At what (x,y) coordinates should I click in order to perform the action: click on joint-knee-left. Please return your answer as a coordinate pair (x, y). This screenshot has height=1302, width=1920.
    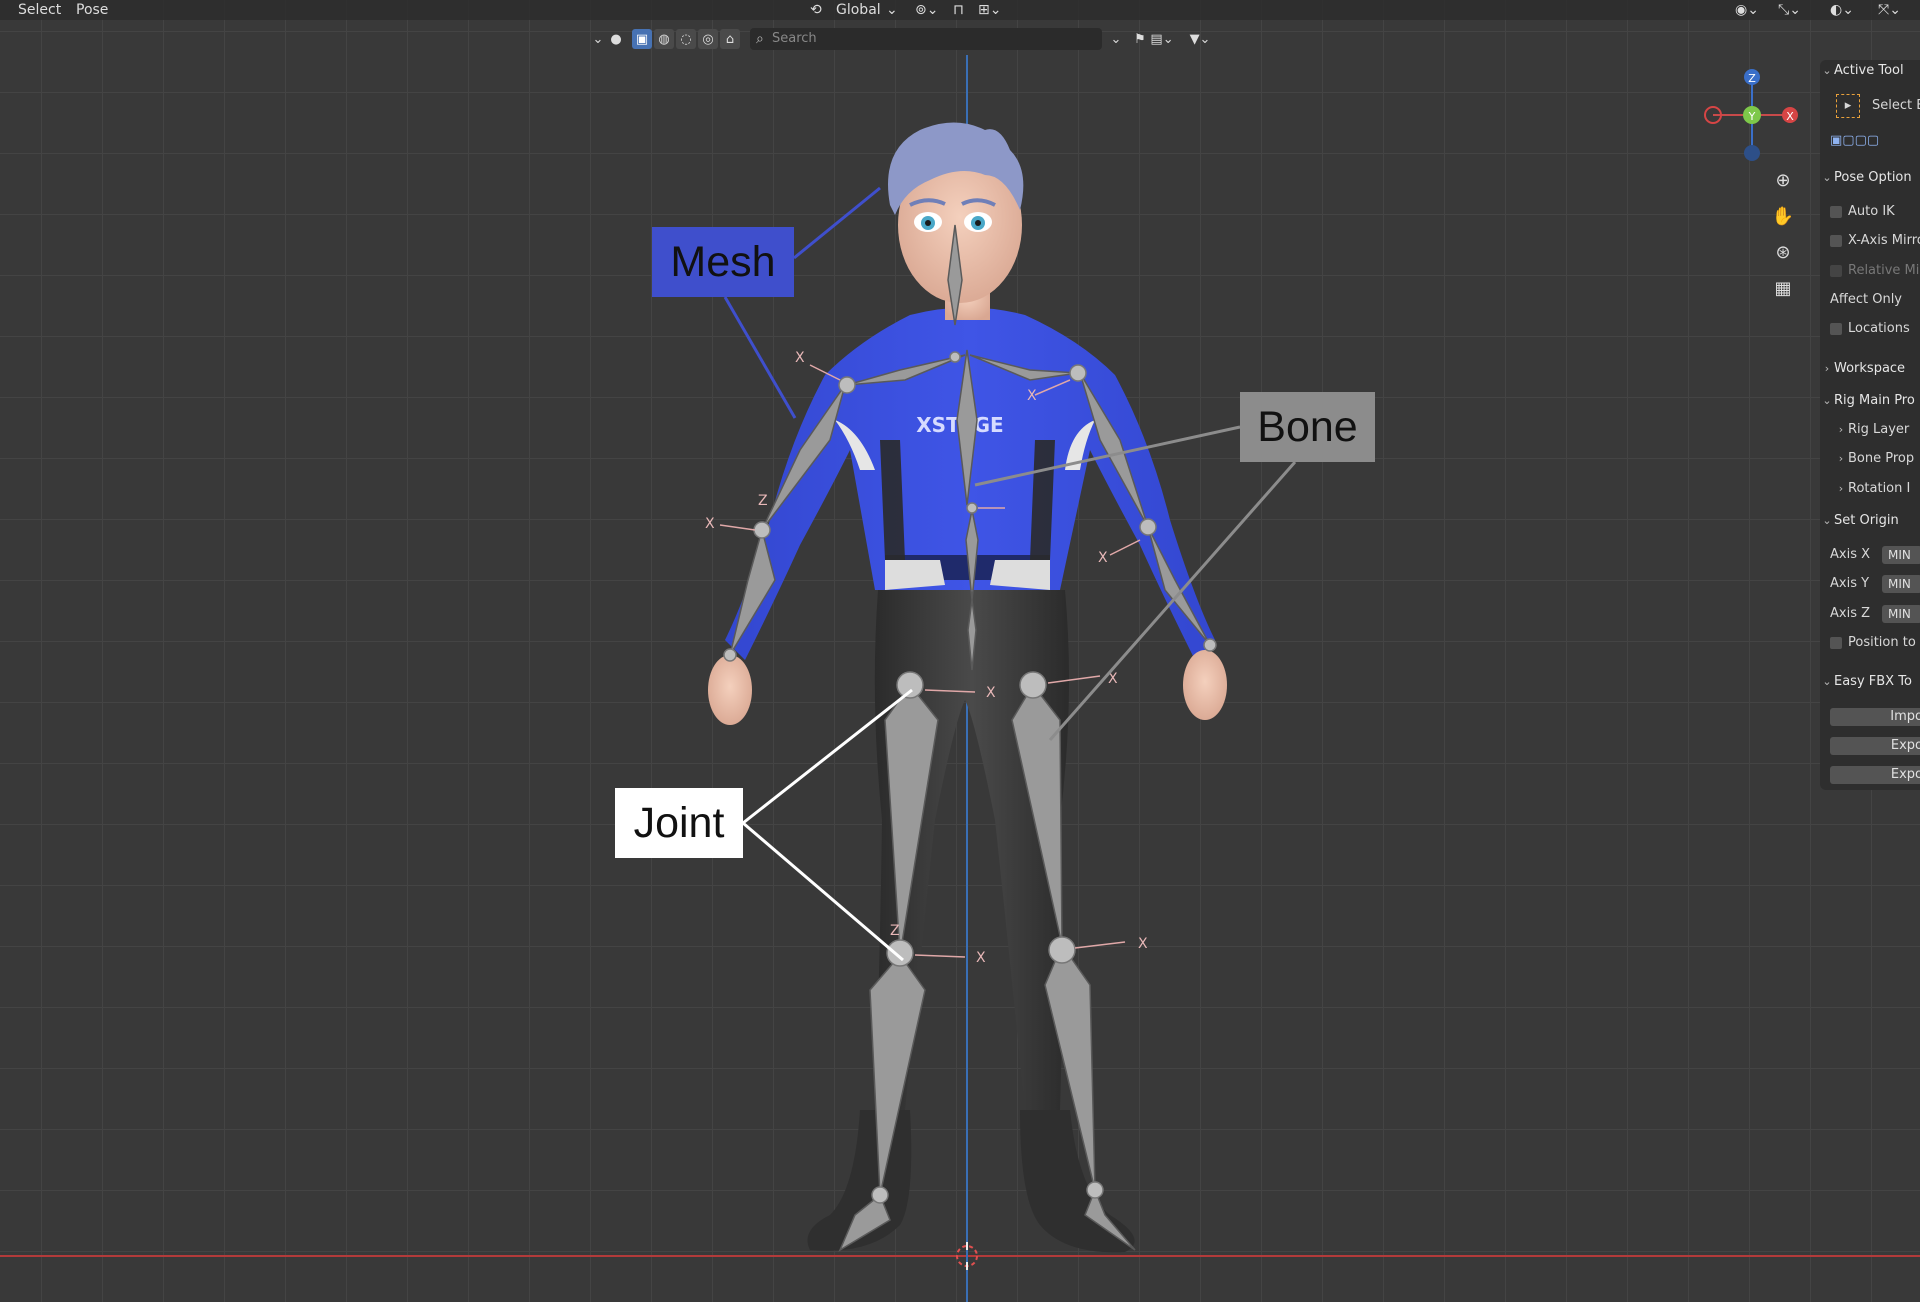
    Looking at the image, I should click on (900, 953).